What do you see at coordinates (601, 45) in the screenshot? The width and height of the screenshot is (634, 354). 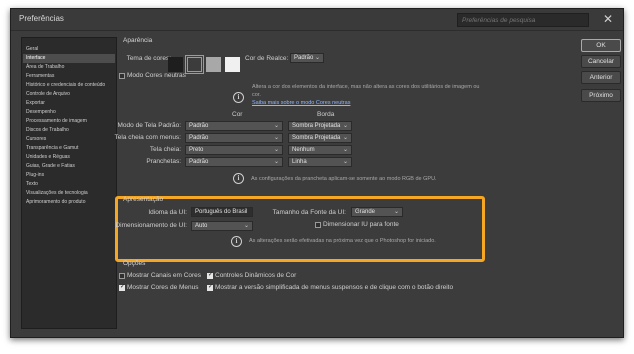 I see `ok-button: OK` at bounding box center [601, 45].